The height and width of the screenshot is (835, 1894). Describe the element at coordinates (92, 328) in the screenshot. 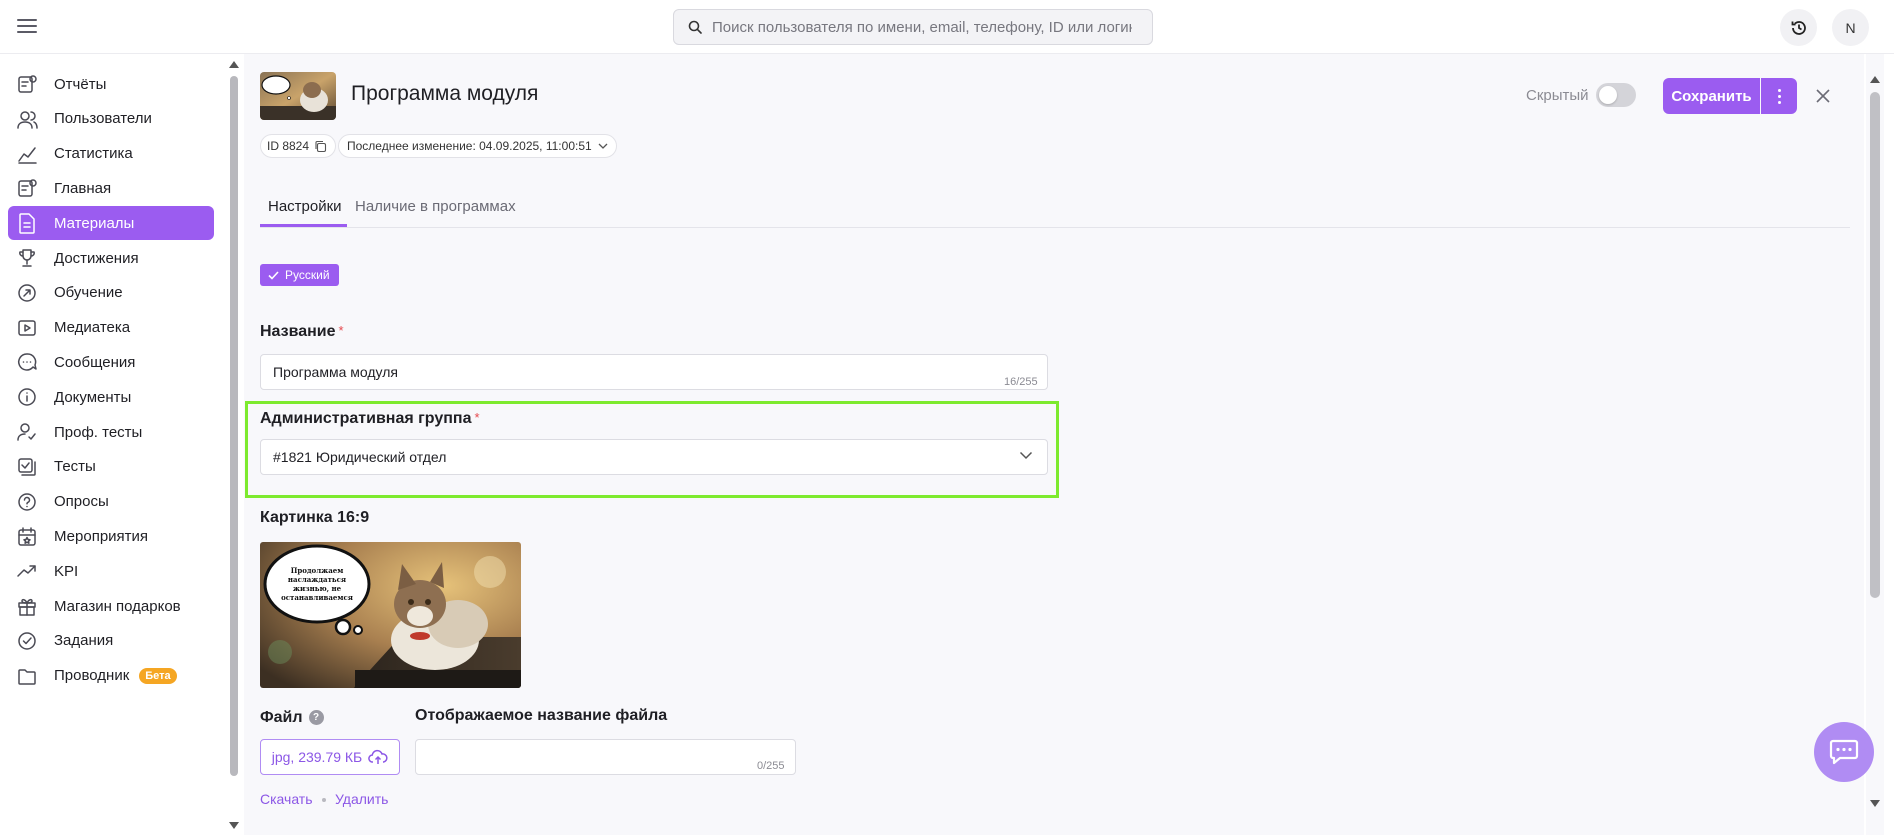

I see `sidebar-item-label: Медиатека` at that location.